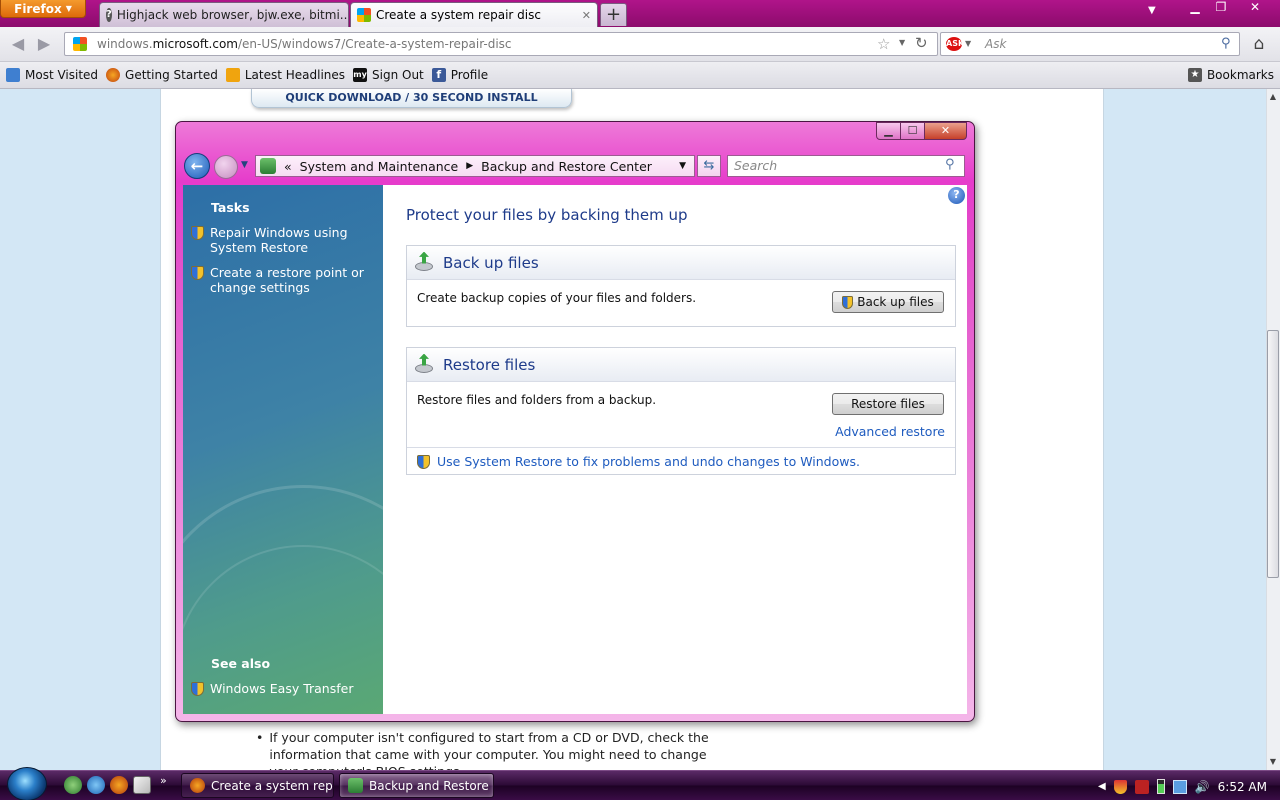 The image size is (1280, 800). Describe the element at coordinates (162, 75) in the screenshot. I see `bookmark-getting-started: Getting Started` at that location.